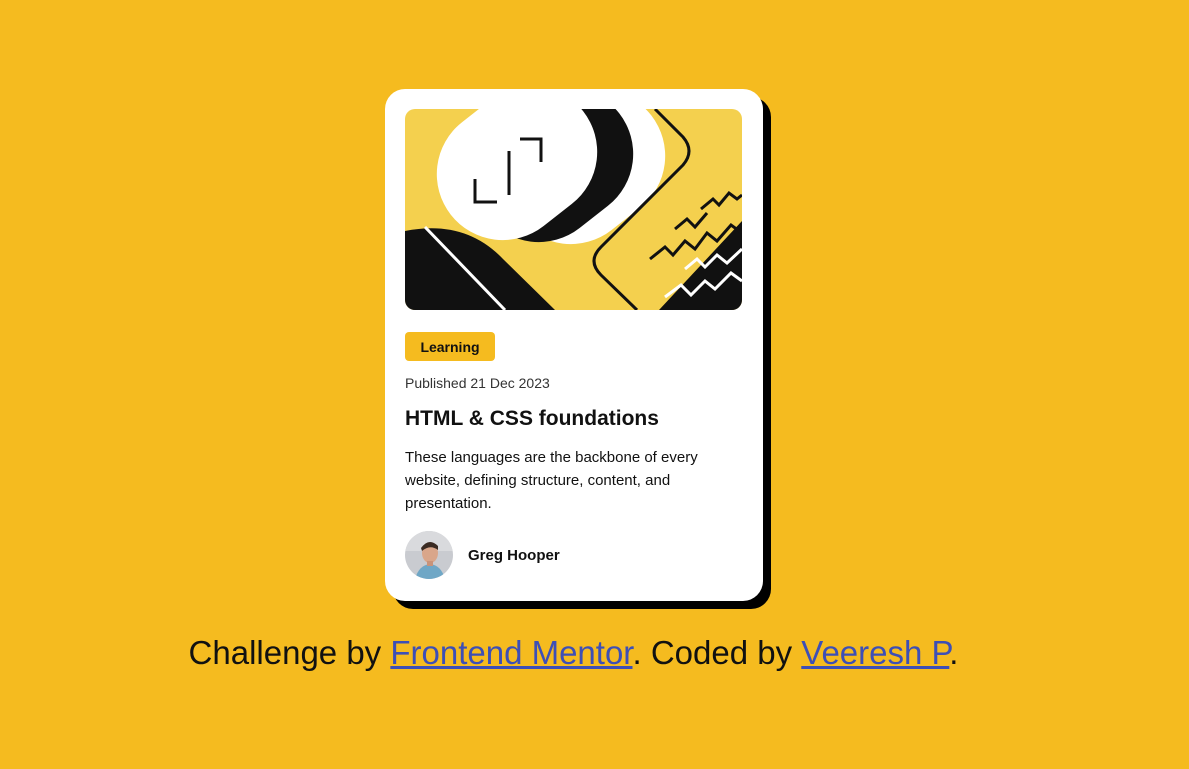 The height and width of the screenshot is (769, 1189). Describe the element at coordinates (875, 652) in the screenshot. I see `author-link: Veeresh P` at that location.